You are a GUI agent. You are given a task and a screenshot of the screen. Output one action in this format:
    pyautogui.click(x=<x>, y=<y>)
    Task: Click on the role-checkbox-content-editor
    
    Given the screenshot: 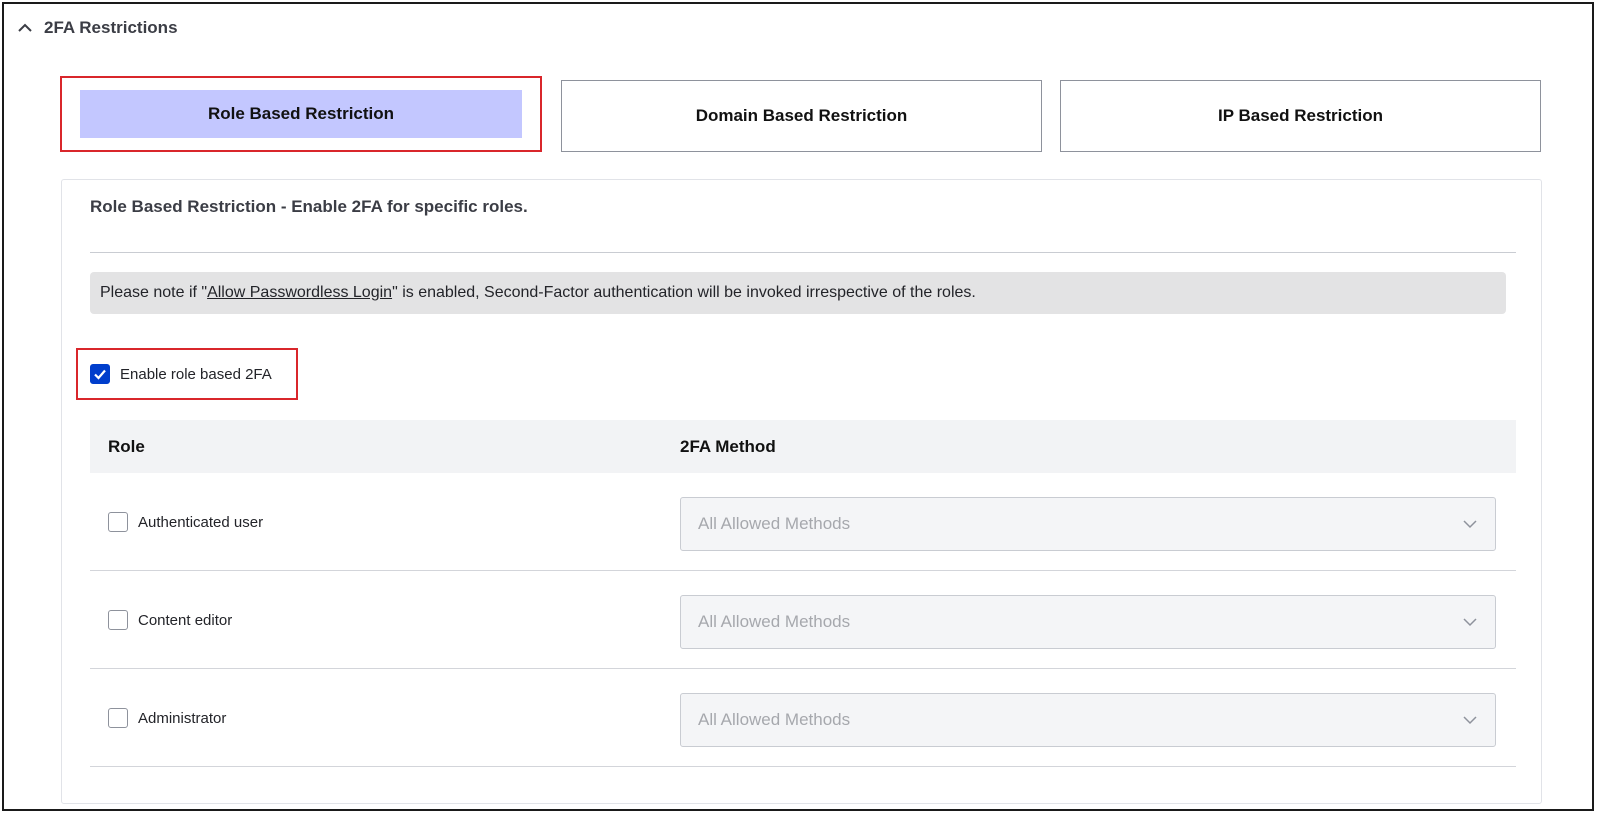 What is the action you would take?
    pyautogui.click(x=118, y=620)
    